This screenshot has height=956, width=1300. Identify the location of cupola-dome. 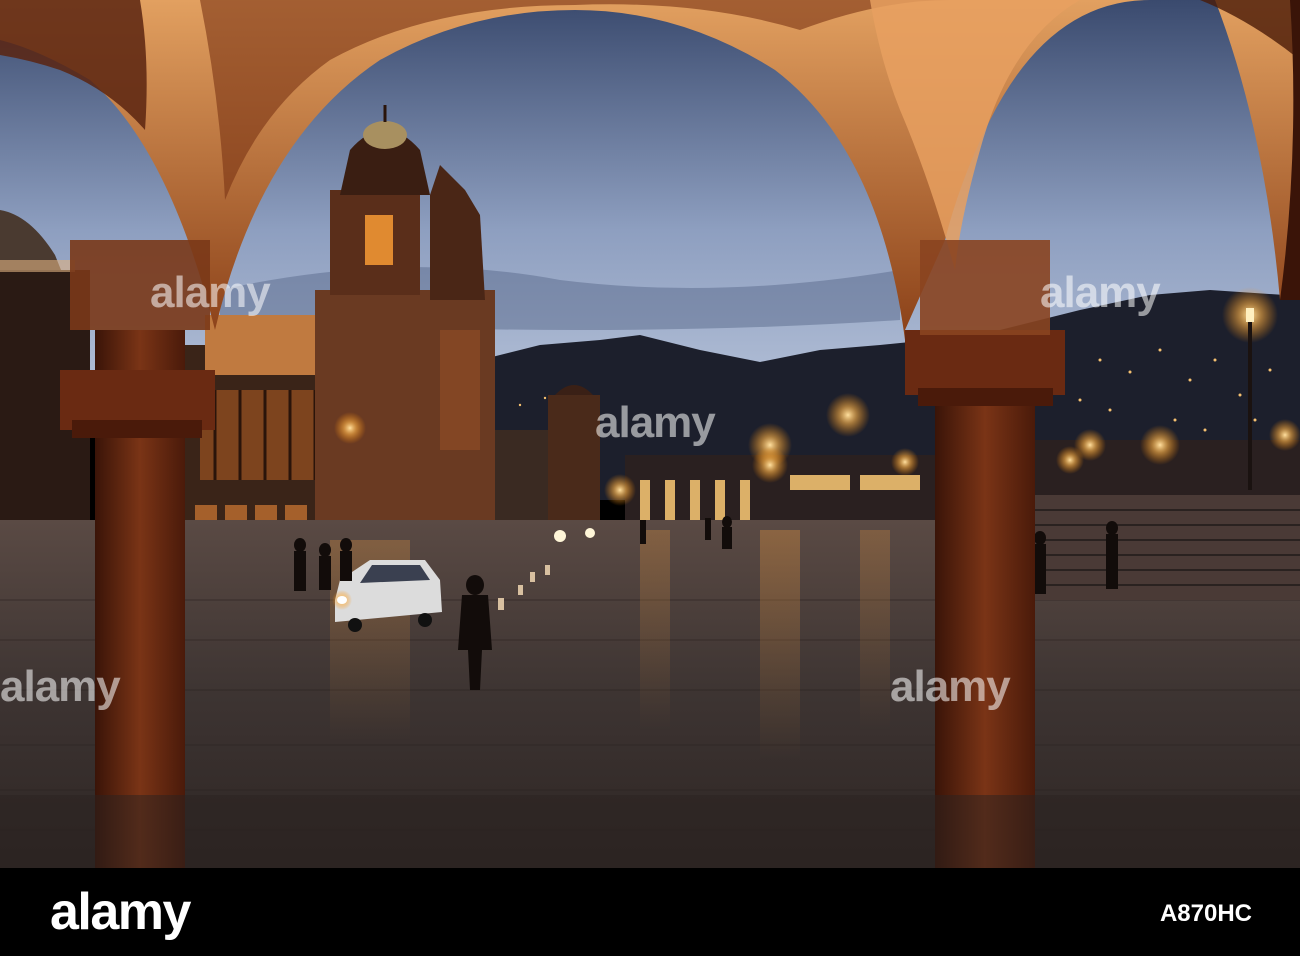
(385, 135).